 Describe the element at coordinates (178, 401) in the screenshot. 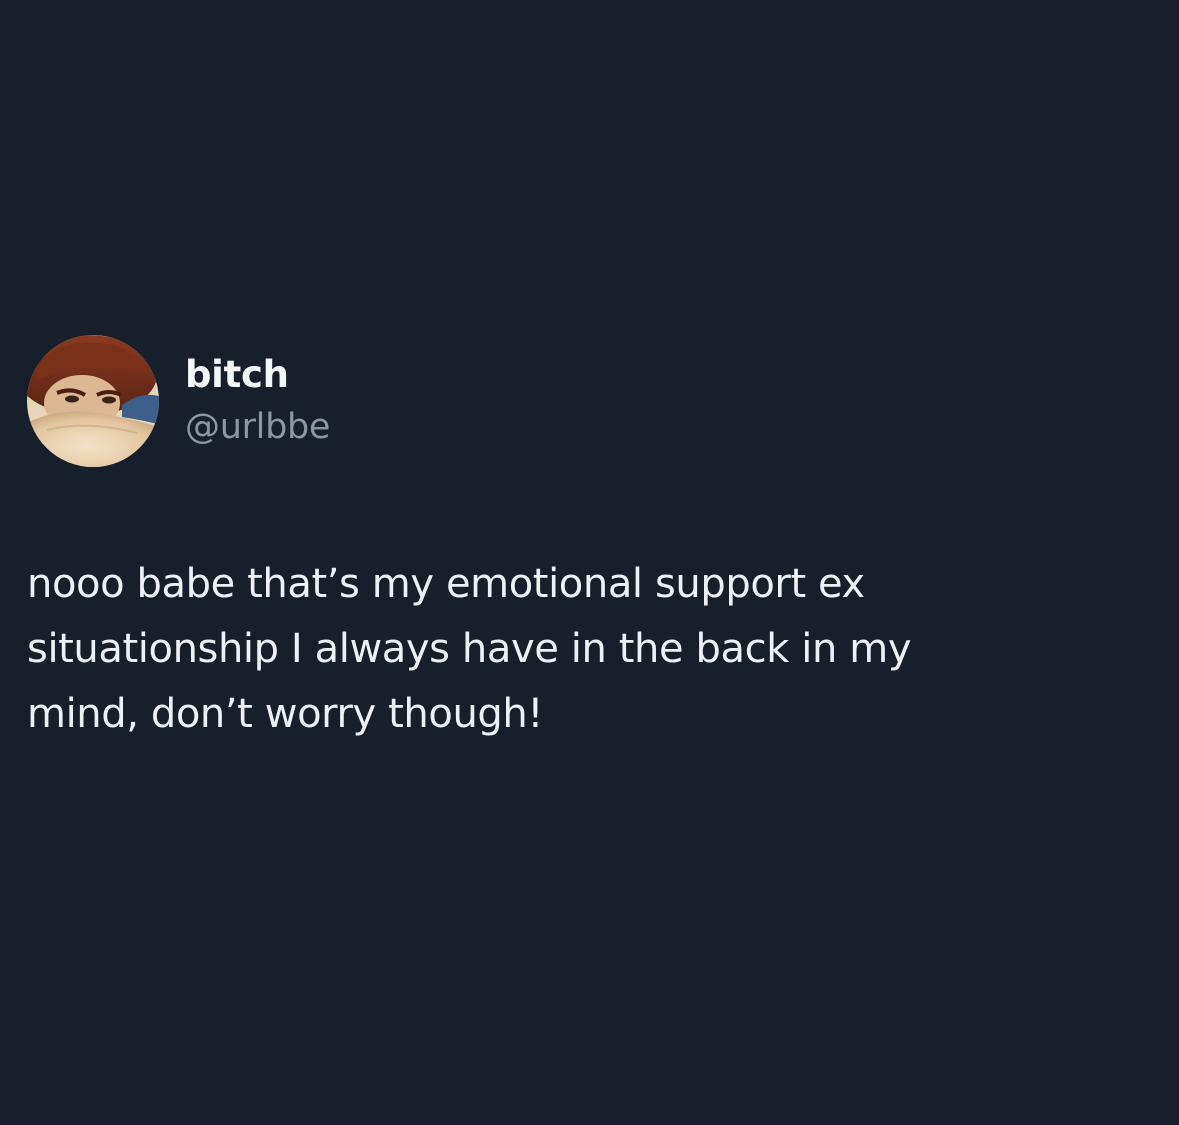

I see `tweet-header: bitch @urlbbe` at that location.